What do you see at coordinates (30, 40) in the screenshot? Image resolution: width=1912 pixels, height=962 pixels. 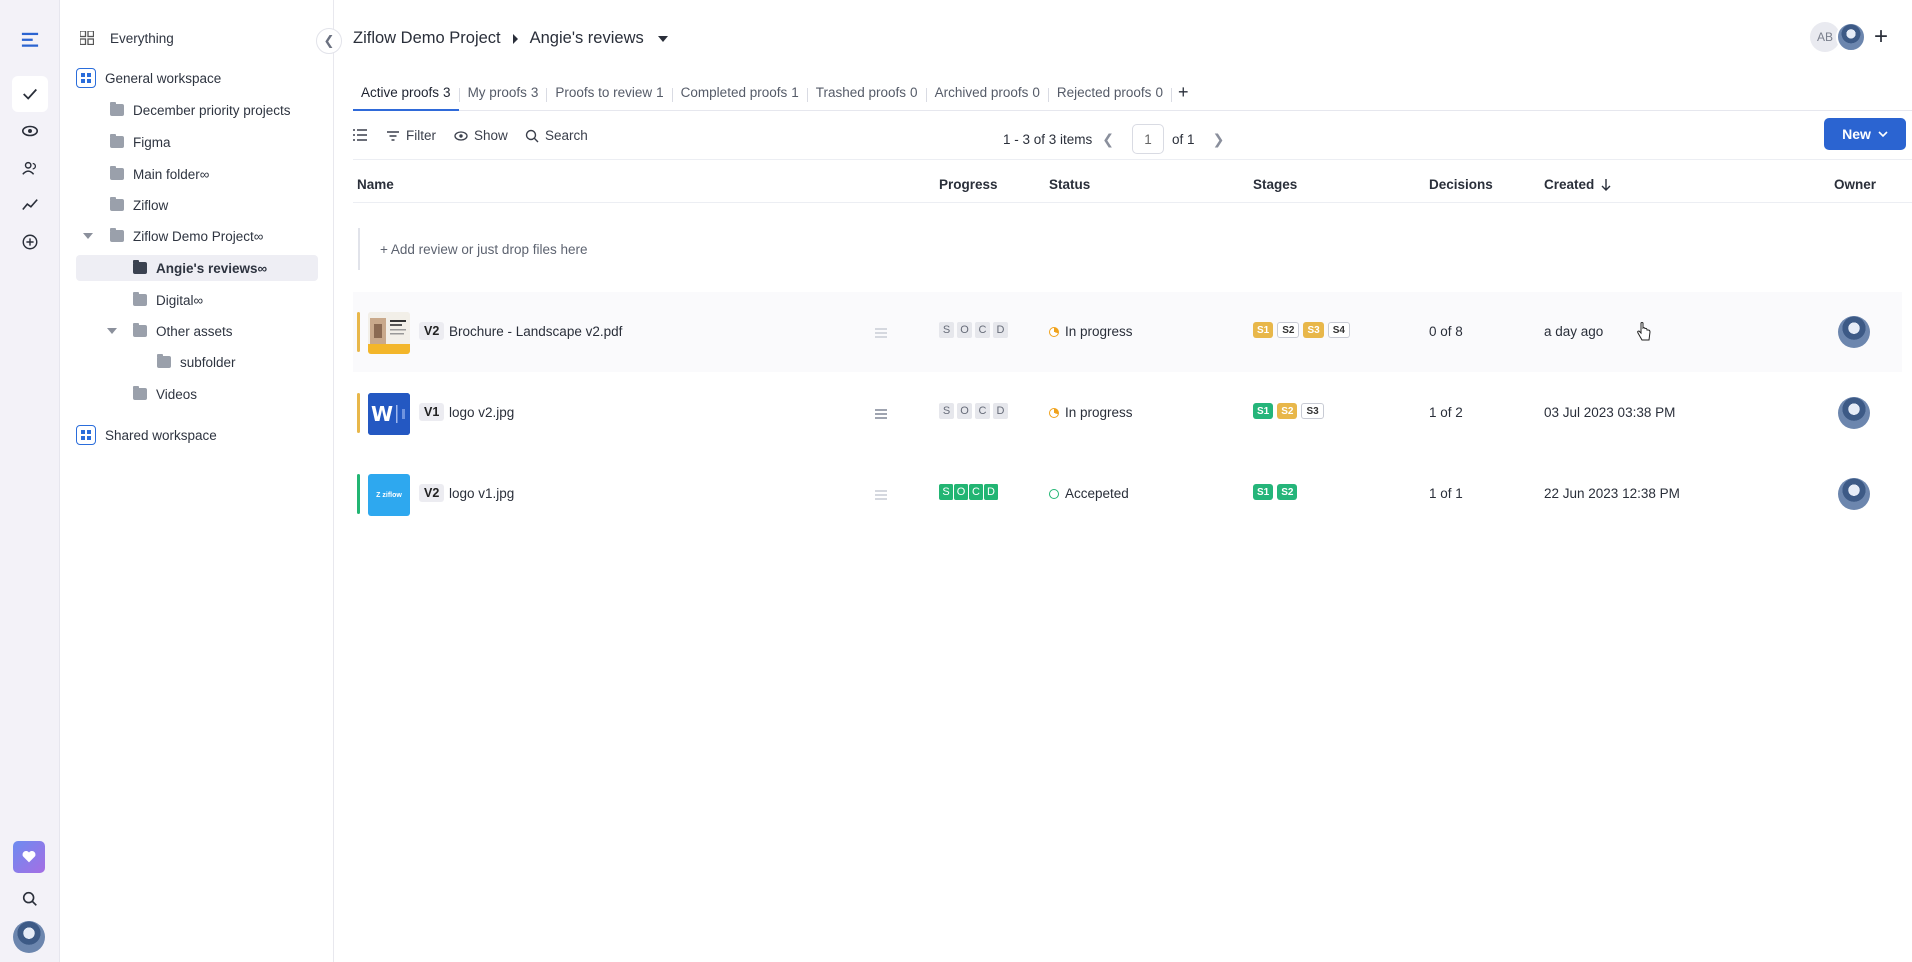 I see `menu-icon` at bounding box center [30, 40].